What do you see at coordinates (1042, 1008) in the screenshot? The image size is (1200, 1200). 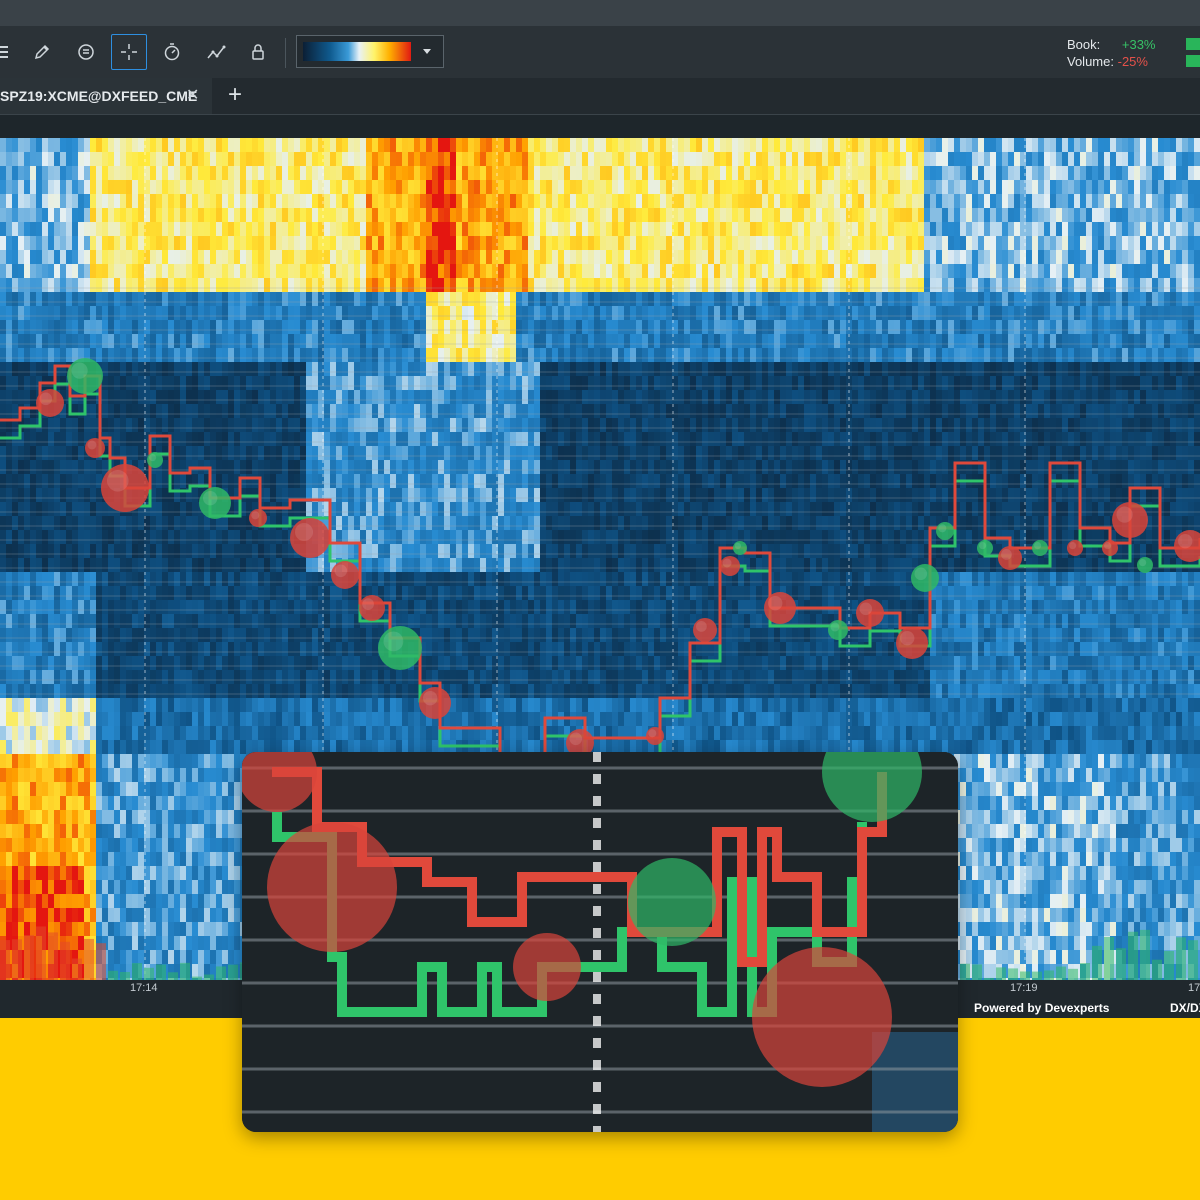 I see `powered-by-label: Powered by Devexperts` at bounding box center [1042, 1008].